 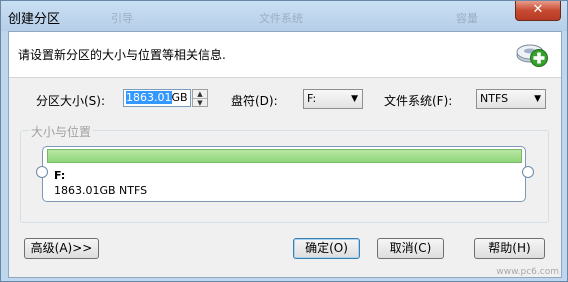 I want to click on background-text: 容量, so click(x=467, y=18).